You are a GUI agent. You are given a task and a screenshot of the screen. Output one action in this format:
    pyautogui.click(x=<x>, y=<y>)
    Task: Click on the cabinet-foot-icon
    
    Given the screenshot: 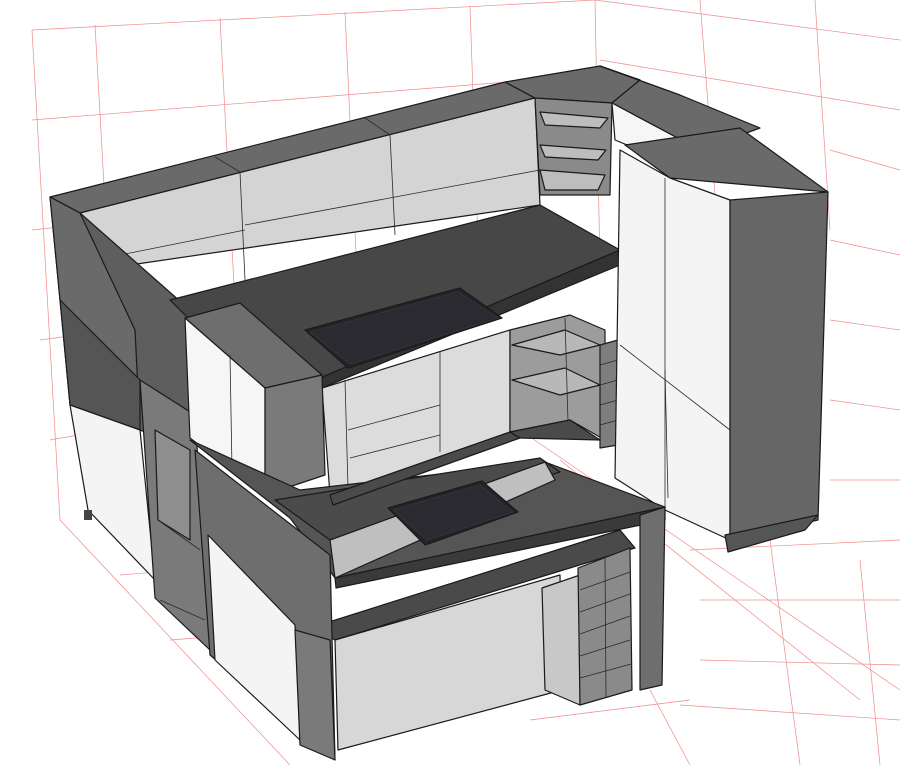 What is the action you would take?
    pyautogui.click(x=88, y=515)
    